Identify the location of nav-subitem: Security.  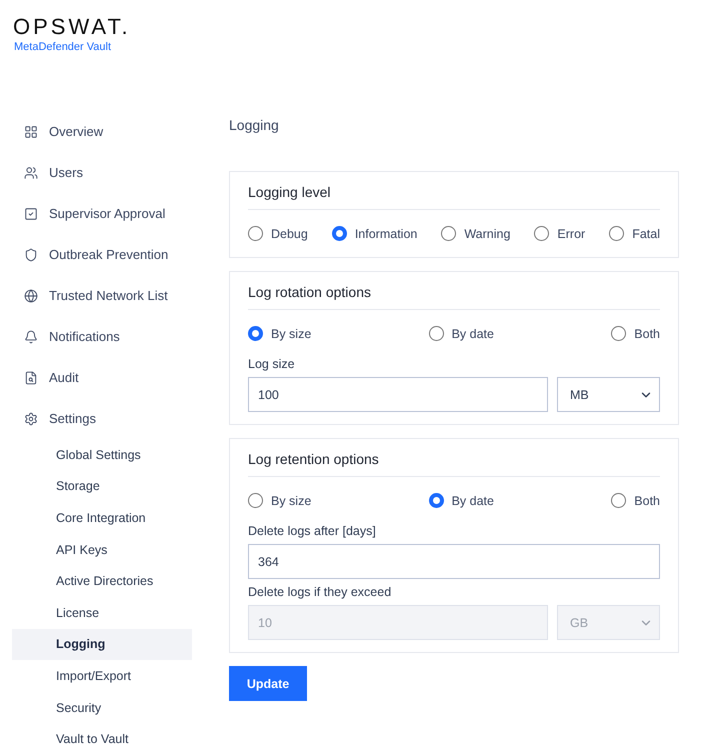
(102, 708).